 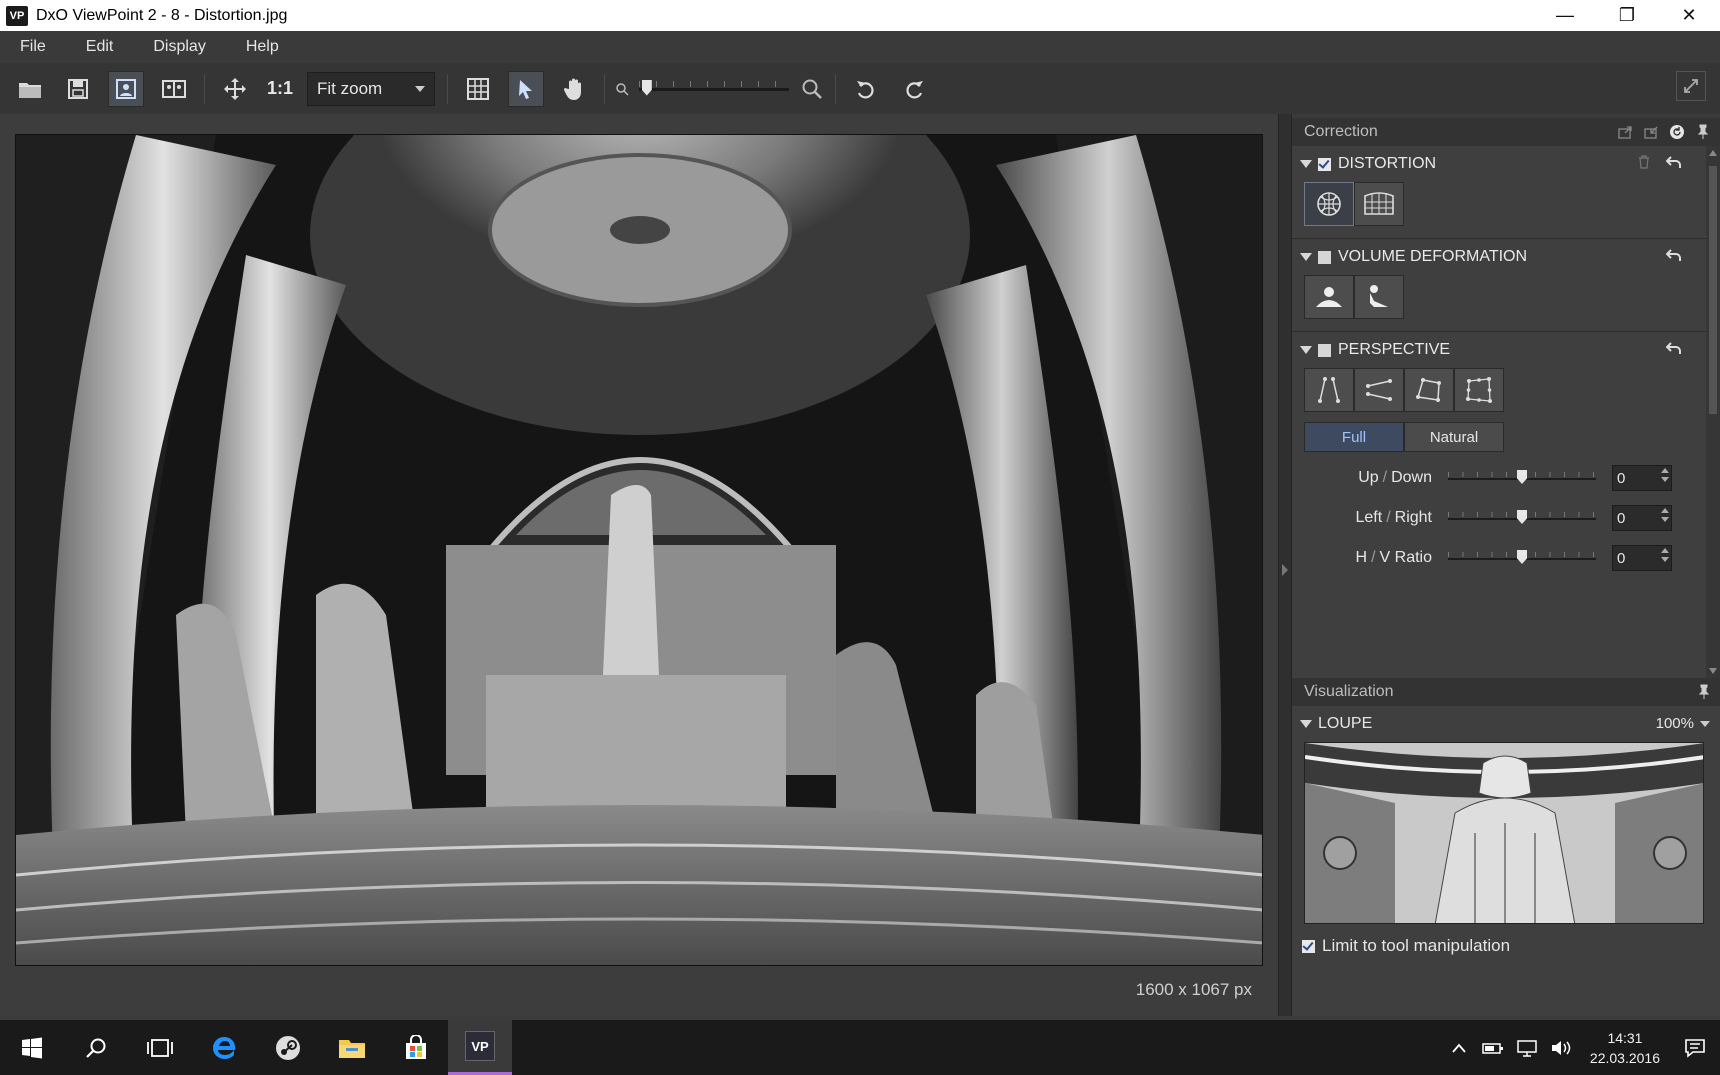 What do you see at coordinates (1625, 132) in the screenshot?
I see `export-preset-icon` at bounding box center [1625, 132].